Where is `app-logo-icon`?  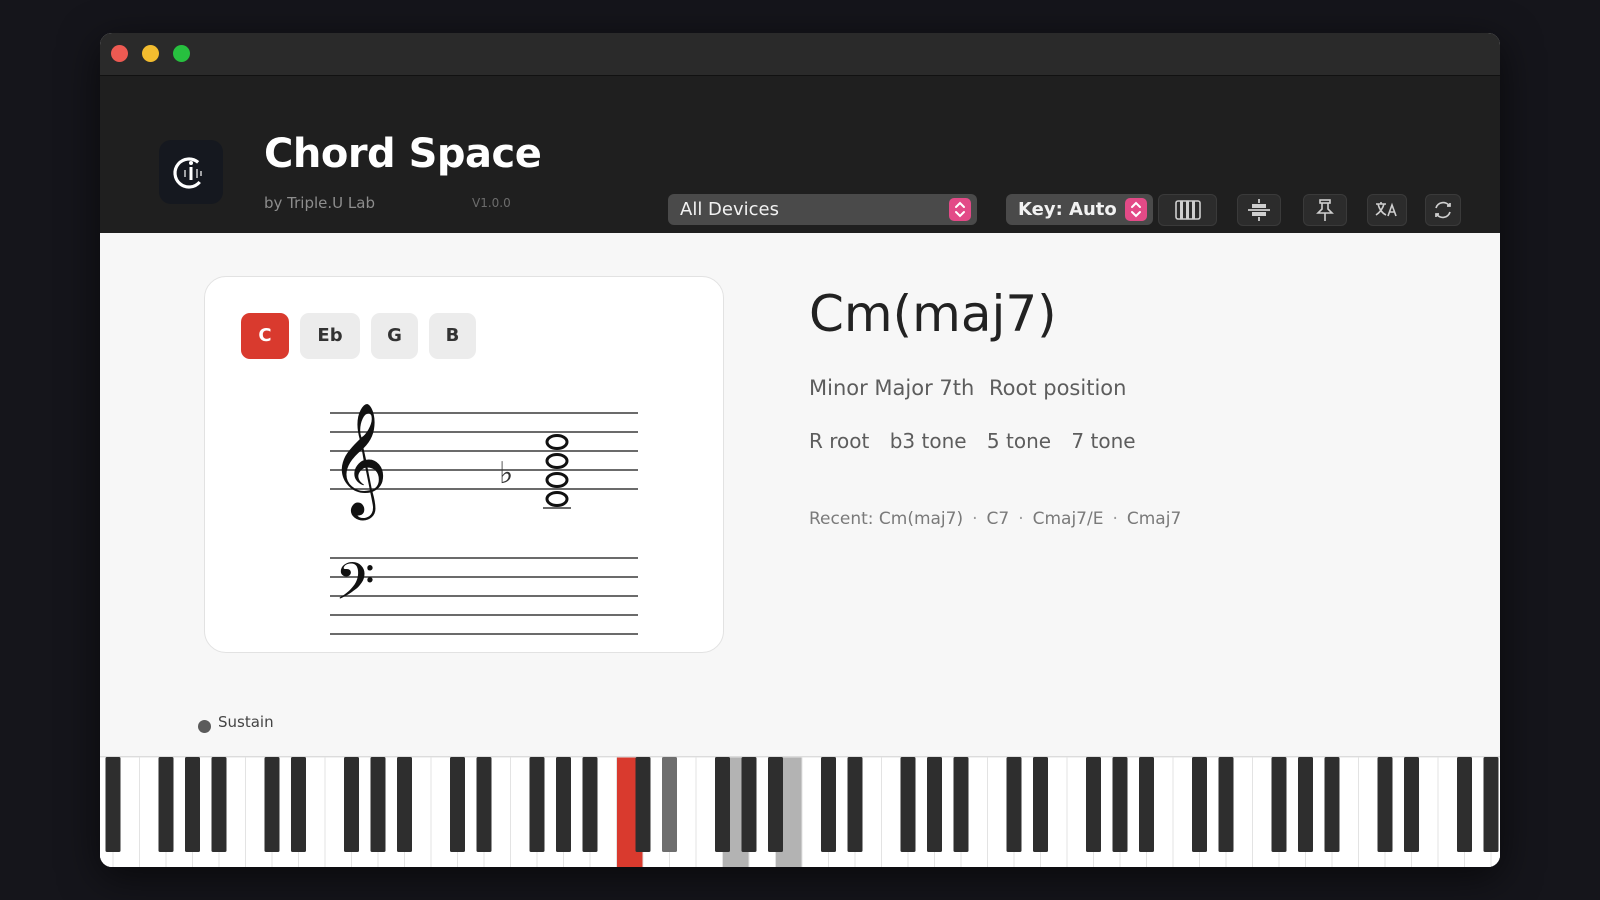
app-logo-icon is located at coordinates (191, 172).